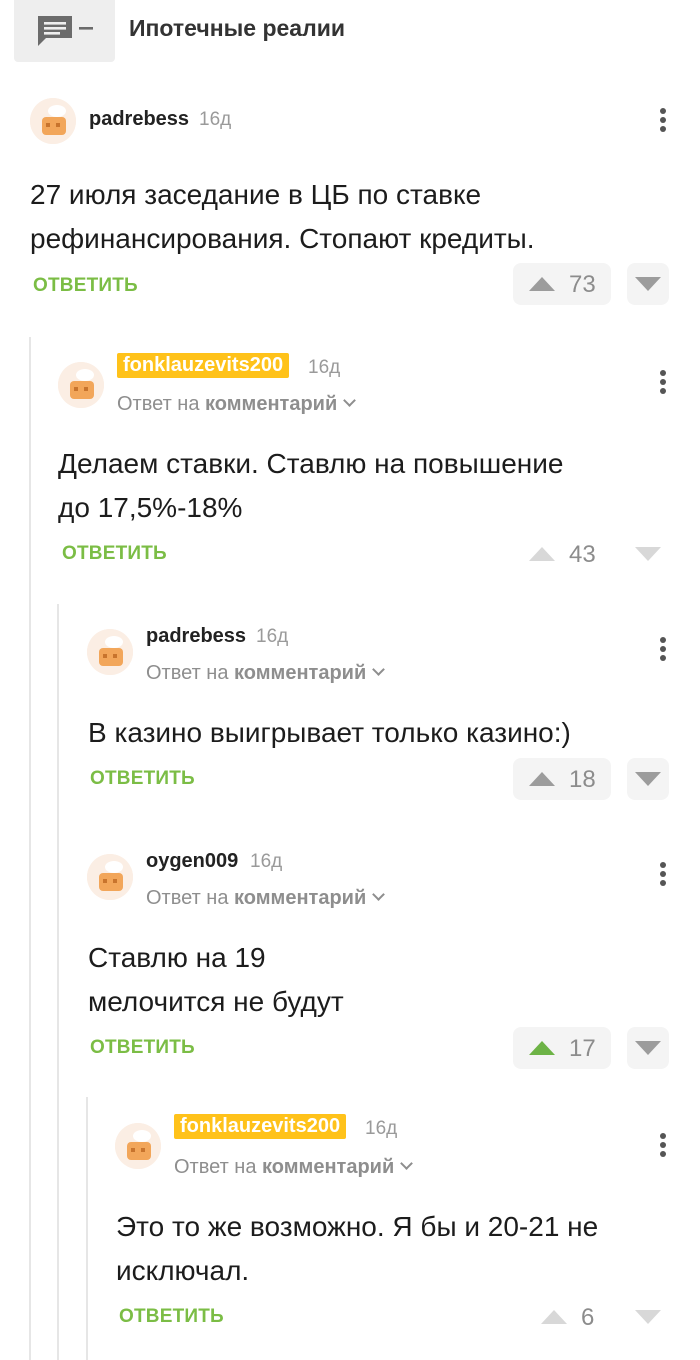  I want to click on comment-text-line: до 17,5%-18%, so click(150, 507).